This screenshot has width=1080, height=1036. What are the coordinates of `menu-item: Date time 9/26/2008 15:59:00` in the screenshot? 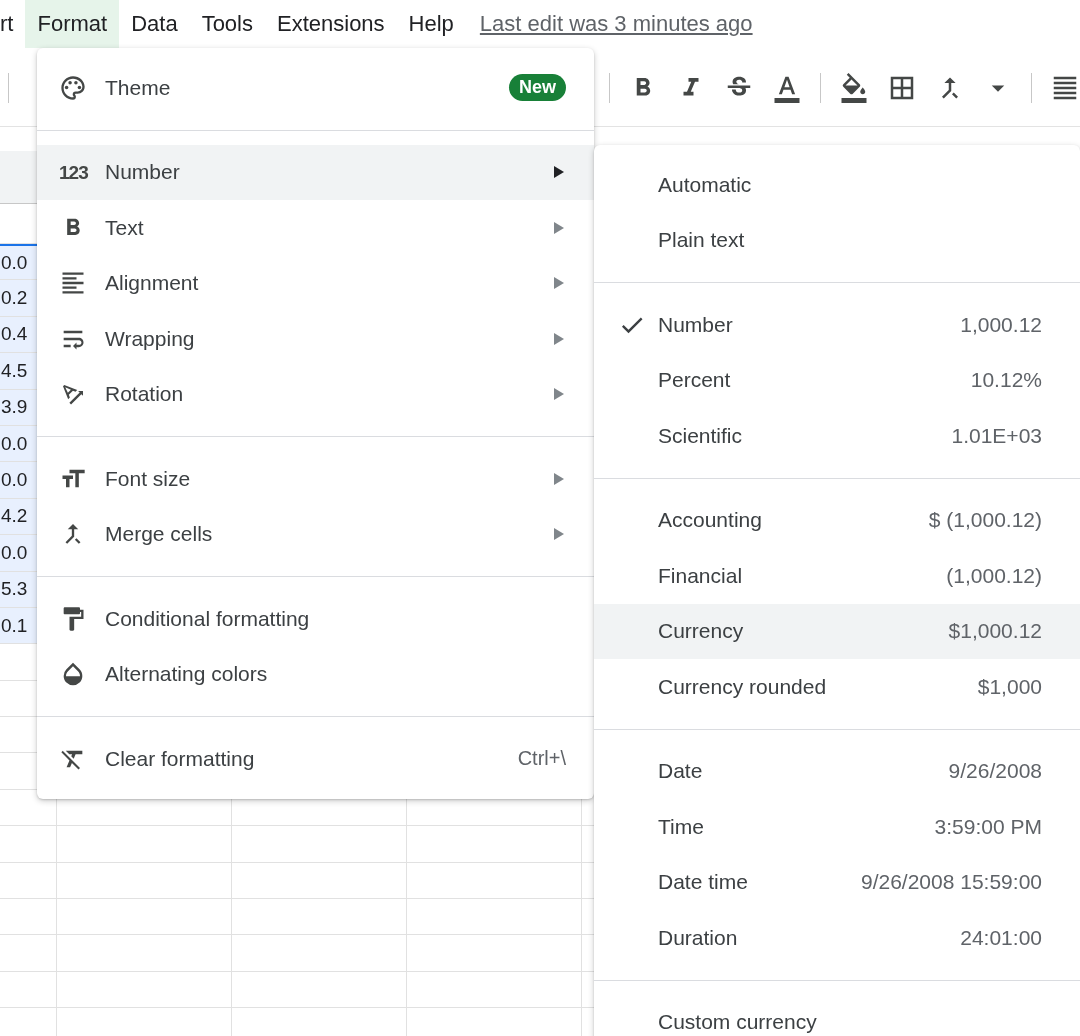 It's located at (837, 882).